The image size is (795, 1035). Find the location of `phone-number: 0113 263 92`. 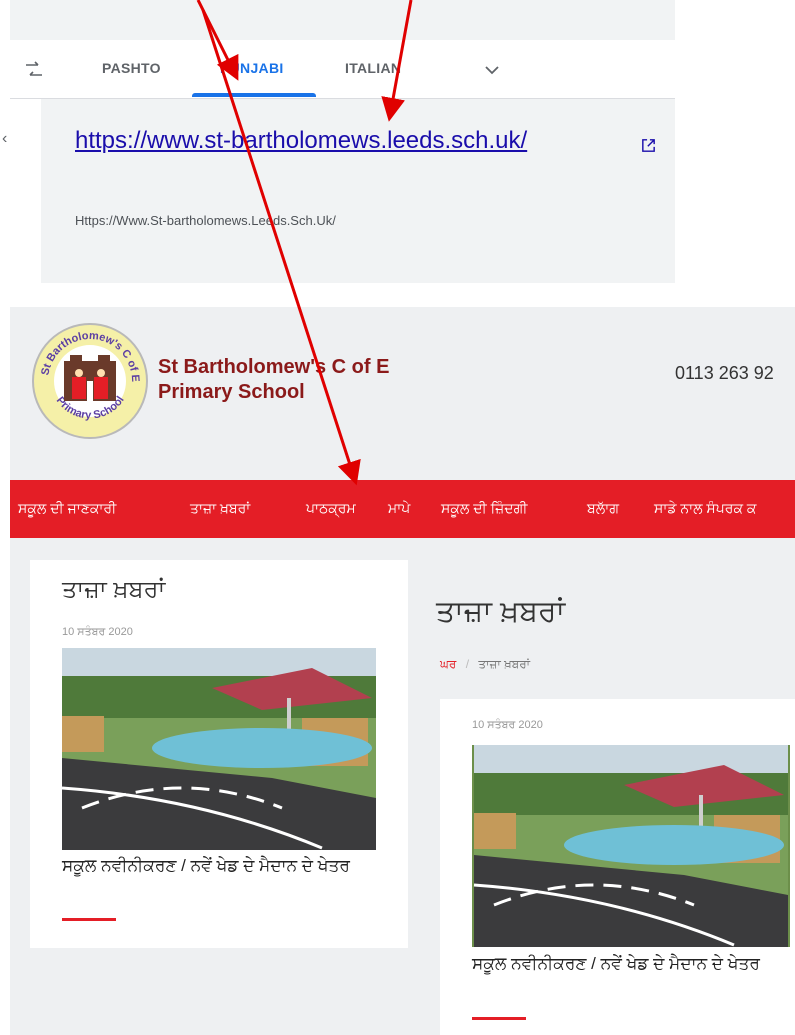

phone-number: 0113 263 92 is located at coordinates (724, 373).